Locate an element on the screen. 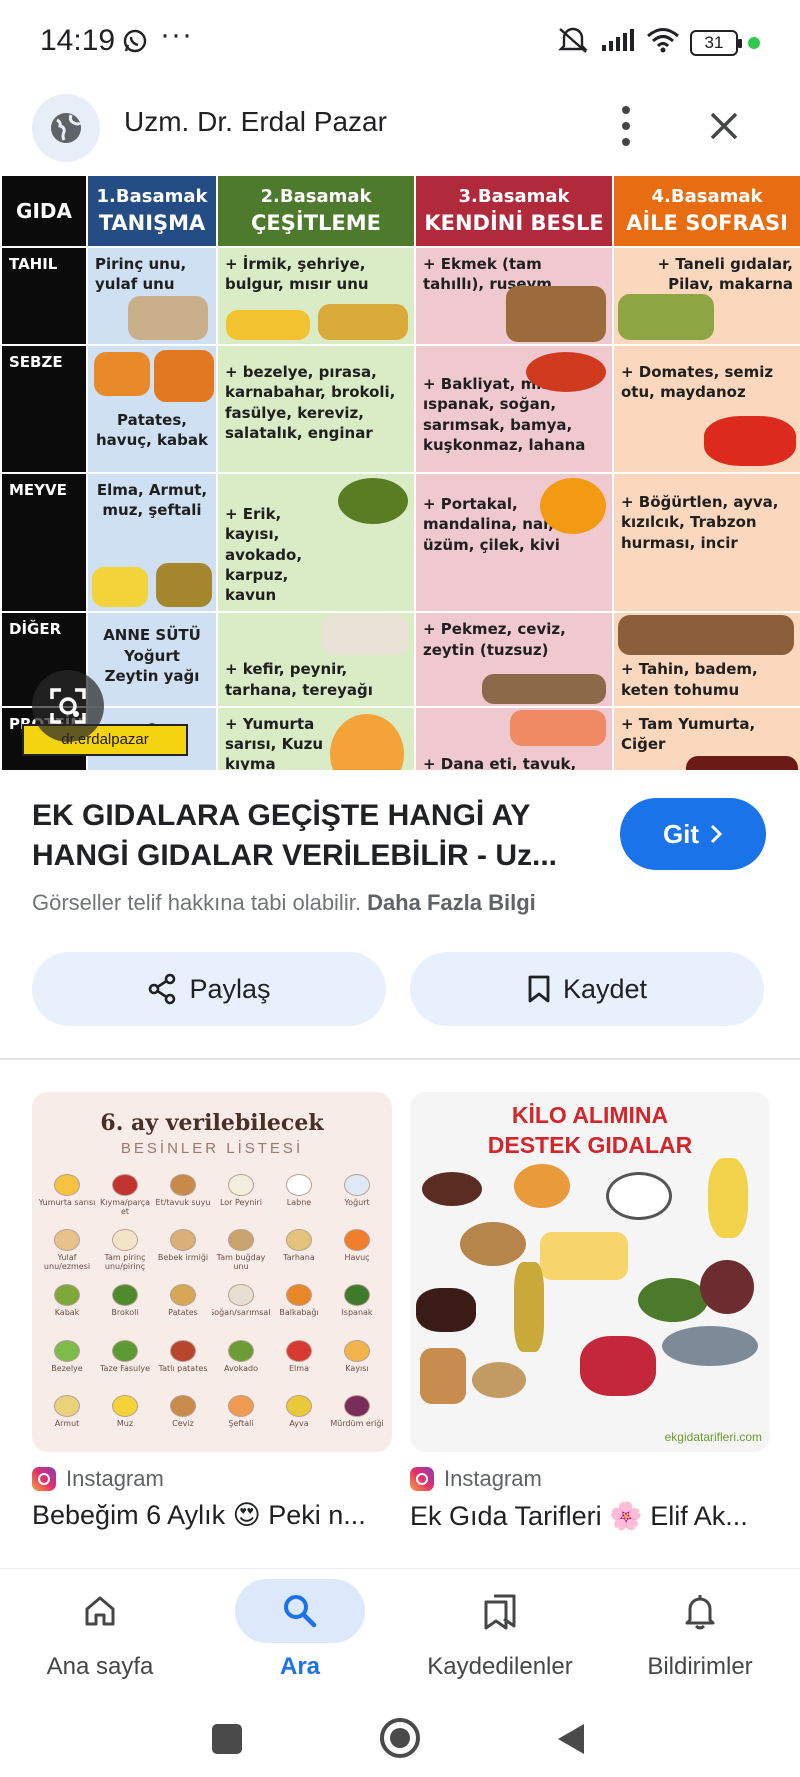 This screenshot has height=1777, width=800. cell-diger-1: ANNE SÜTÜ Yoğurt Zeytin yağı is located at coordinates (152, 659).